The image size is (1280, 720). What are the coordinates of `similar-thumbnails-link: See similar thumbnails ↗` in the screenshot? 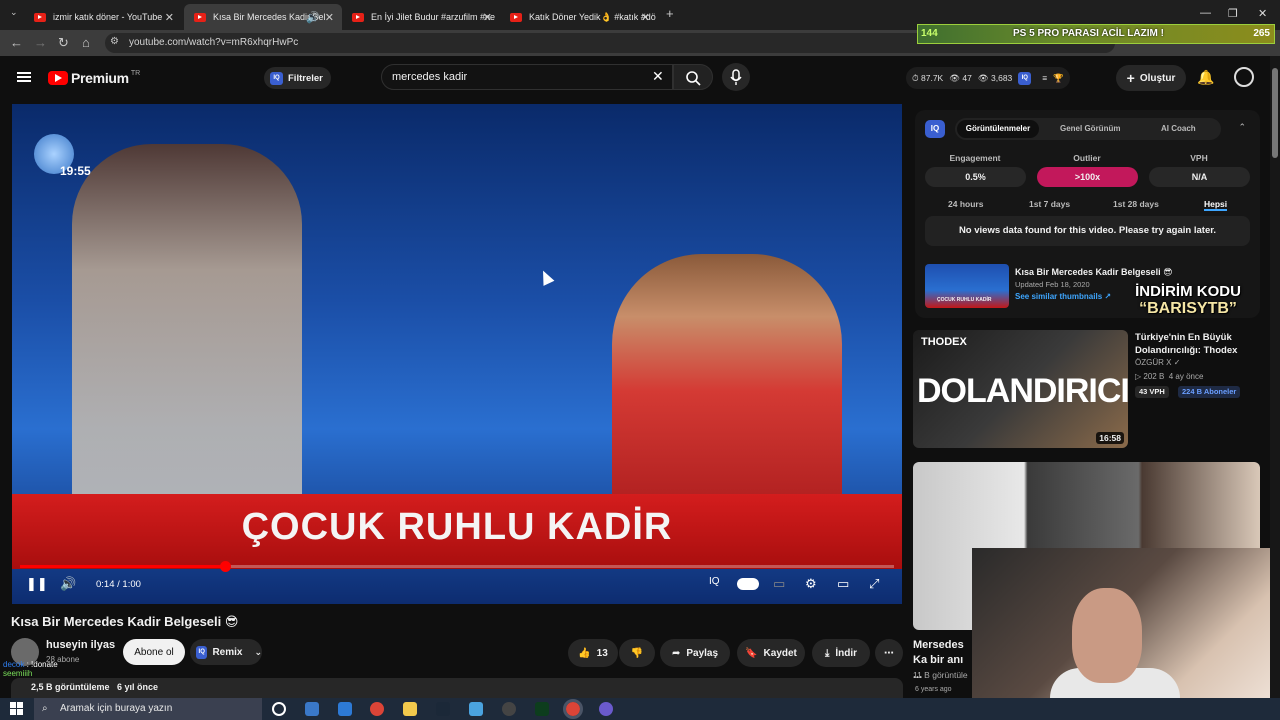 It's located at (1063, 296).